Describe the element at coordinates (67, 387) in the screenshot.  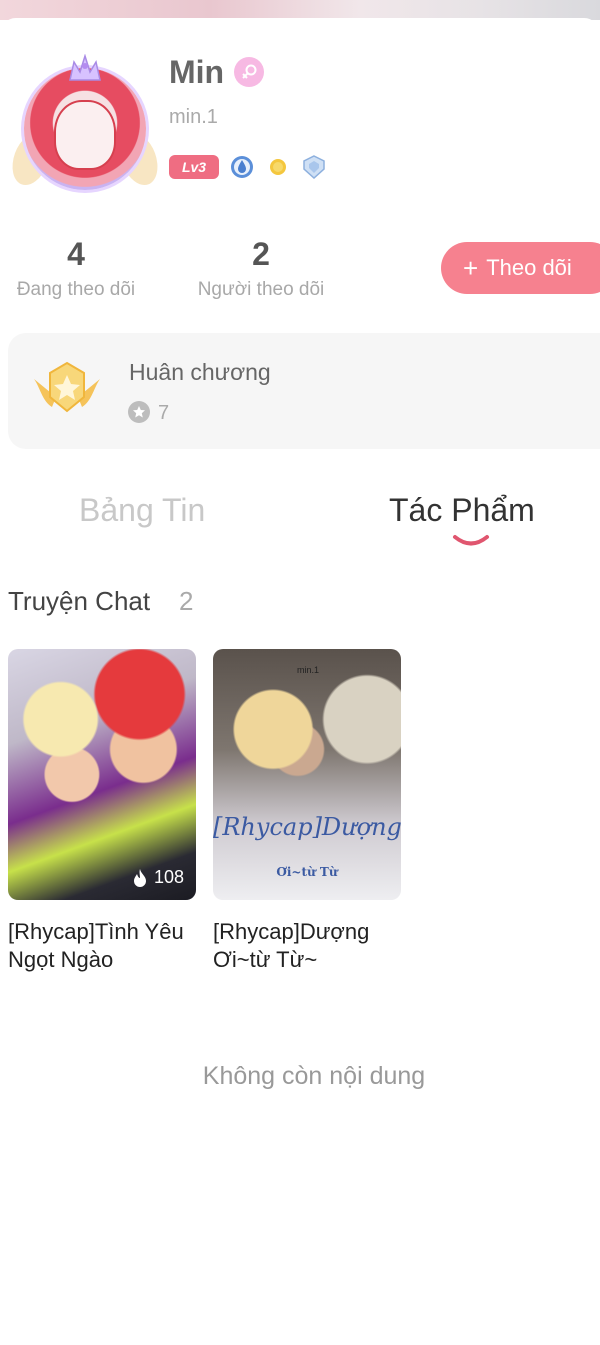
I see `medal-icon` at that location.